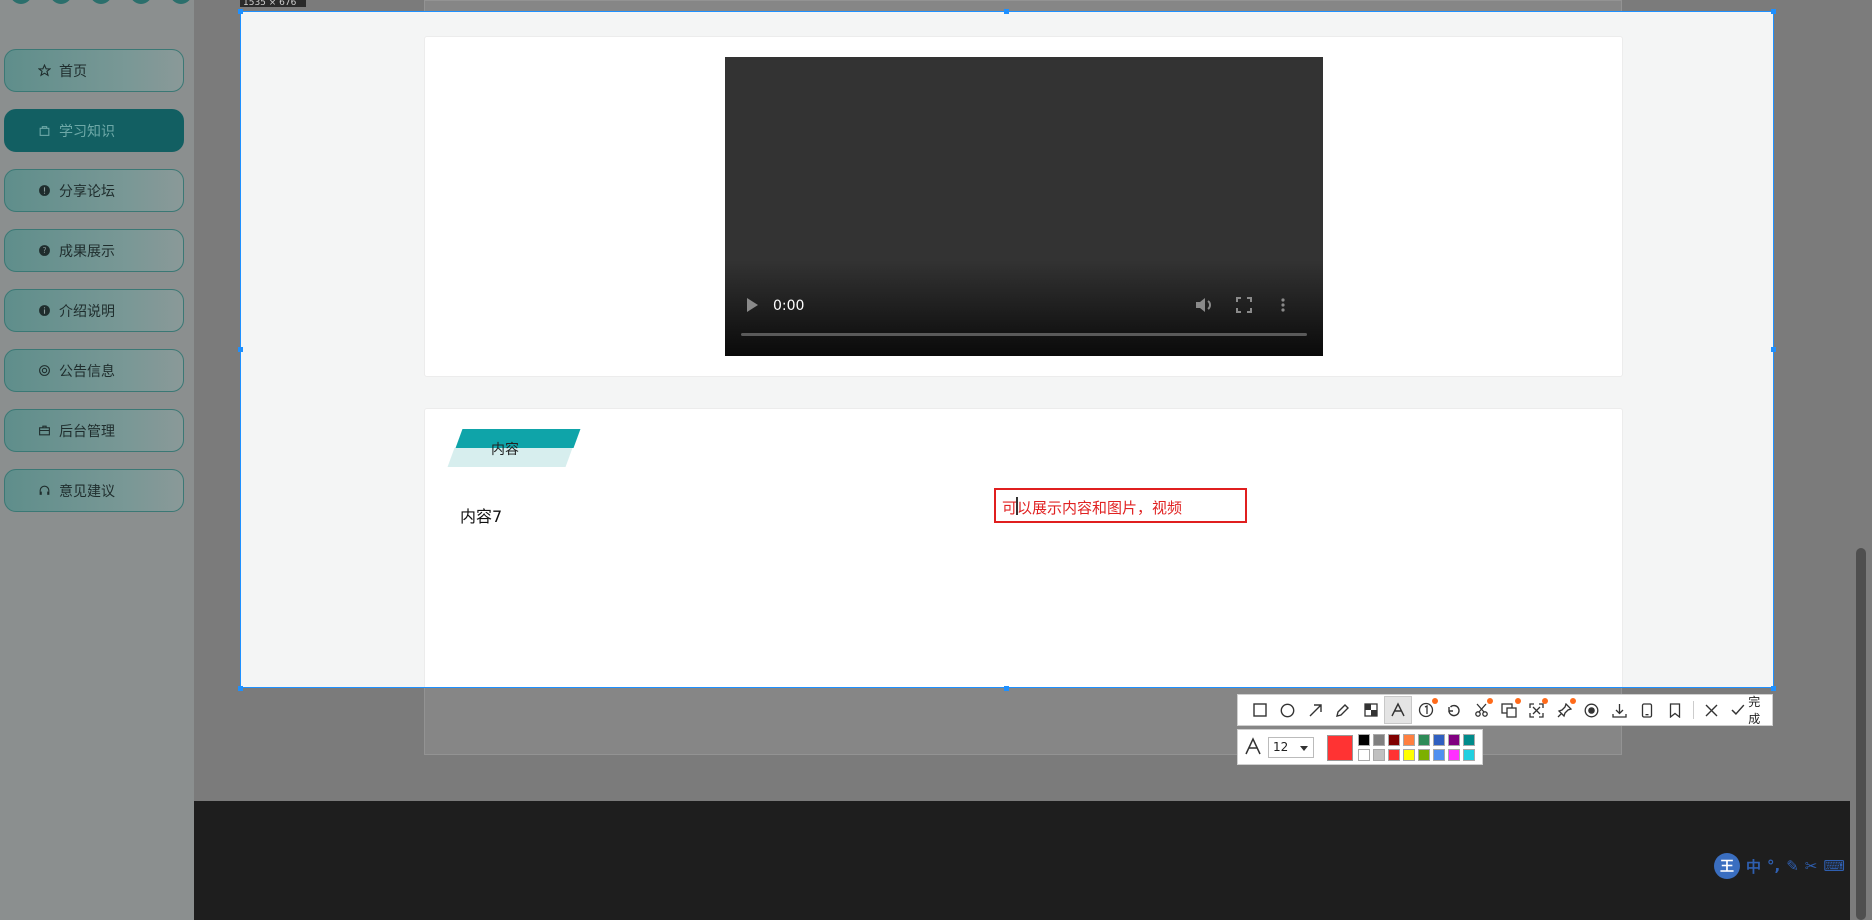 The image size is (1872, 920). I want to click on content-tab: 内容, so click(514, 449).